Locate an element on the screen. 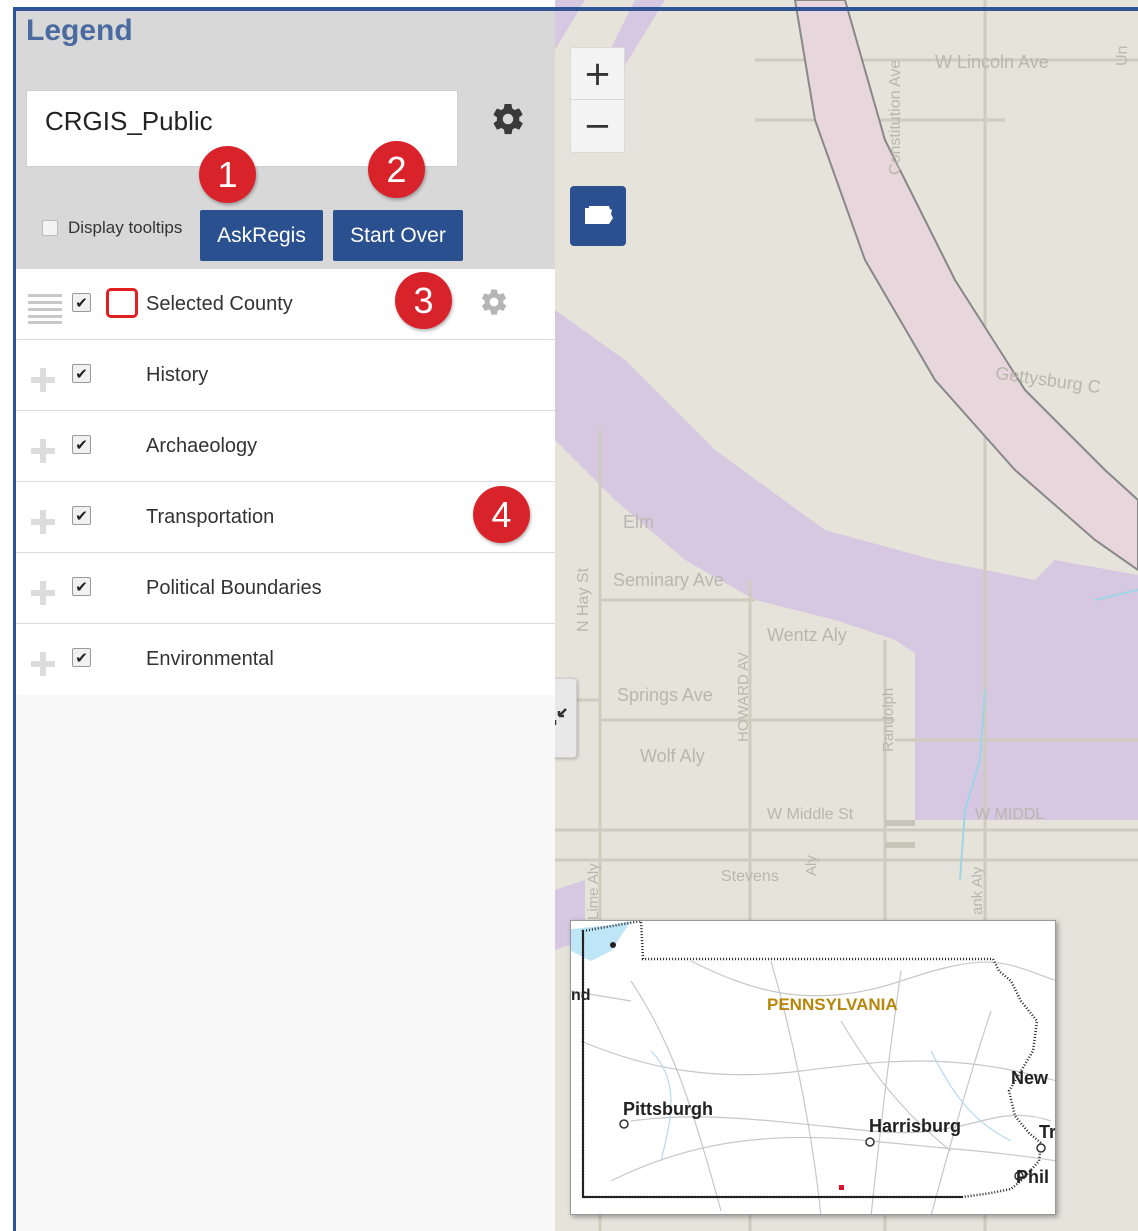 This screenshot has width=1138, height=1231. street-label: ank Aly is located at coordinates (977, 890).